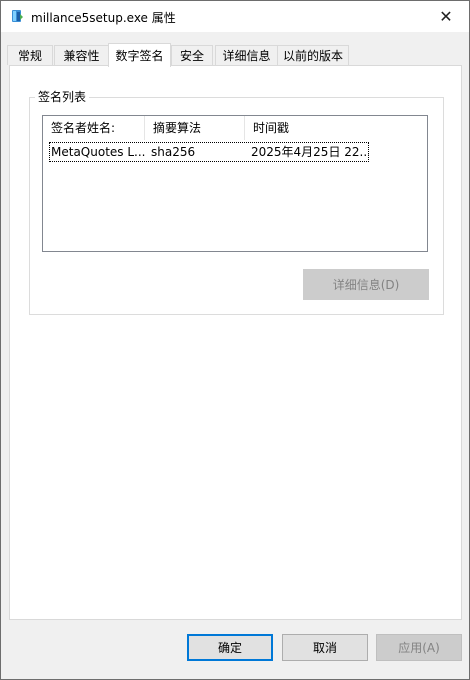 This screenshot has width=470, height=680. I want to click on tab-general-label: 常规, so click(29, 56).